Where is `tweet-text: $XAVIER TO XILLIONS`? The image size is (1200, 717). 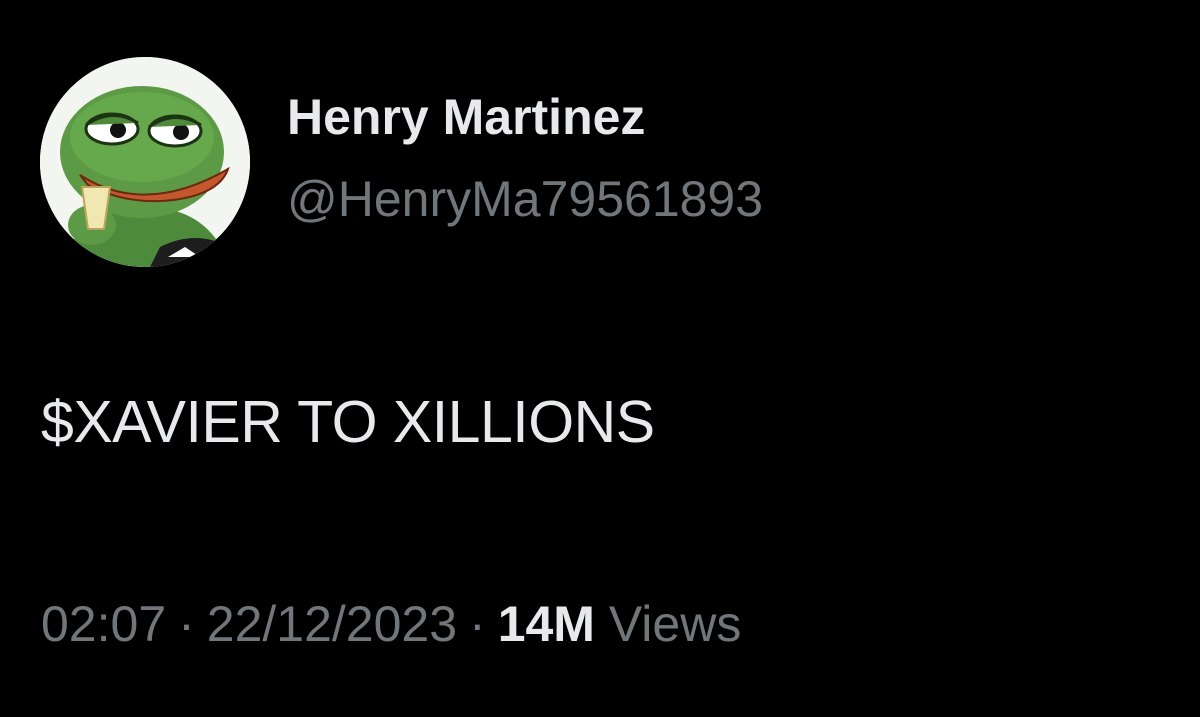 tweet-text: $XAVIER TO XILLIONS is located at coordinates (348, 422).